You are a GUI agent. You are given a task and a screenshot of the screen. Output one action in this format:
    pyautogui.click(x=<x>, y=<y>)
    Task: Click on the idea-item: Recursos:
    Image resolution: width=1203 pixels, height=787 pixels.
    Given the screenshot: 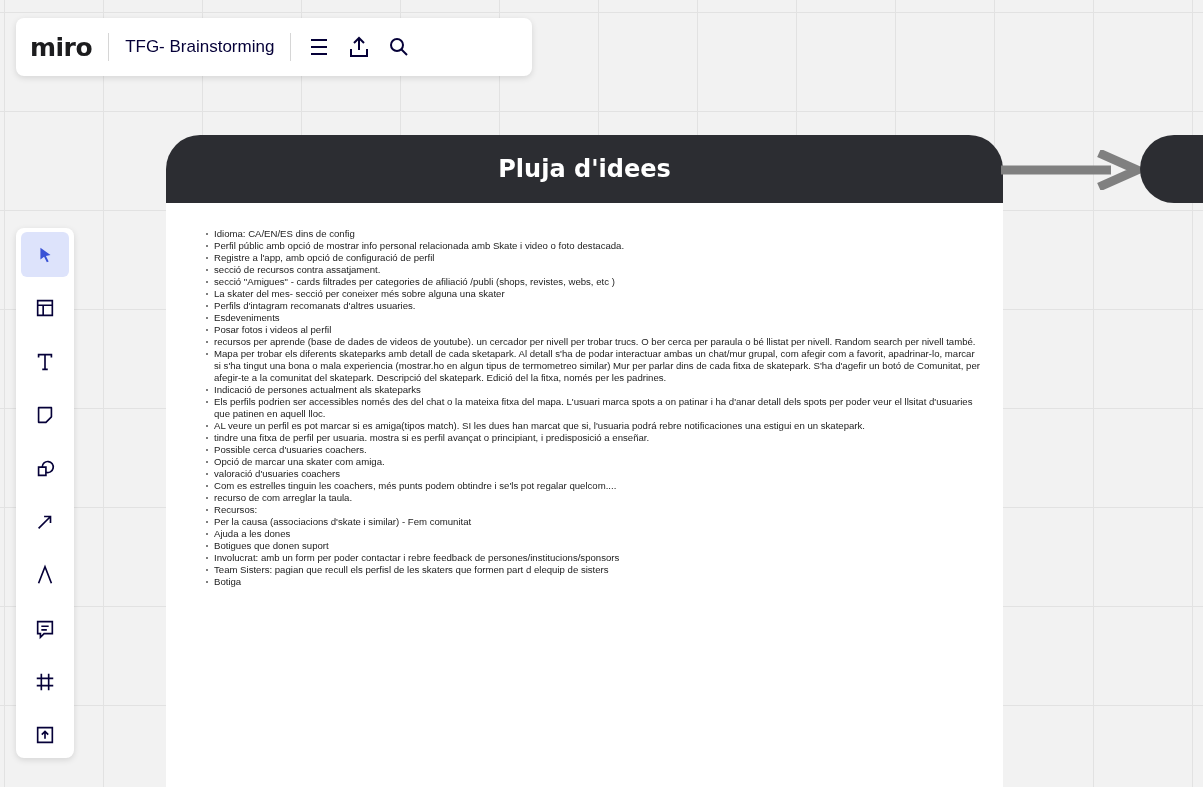 What is the action you would take?
    pyautogui.click(x=594, y=510)
    